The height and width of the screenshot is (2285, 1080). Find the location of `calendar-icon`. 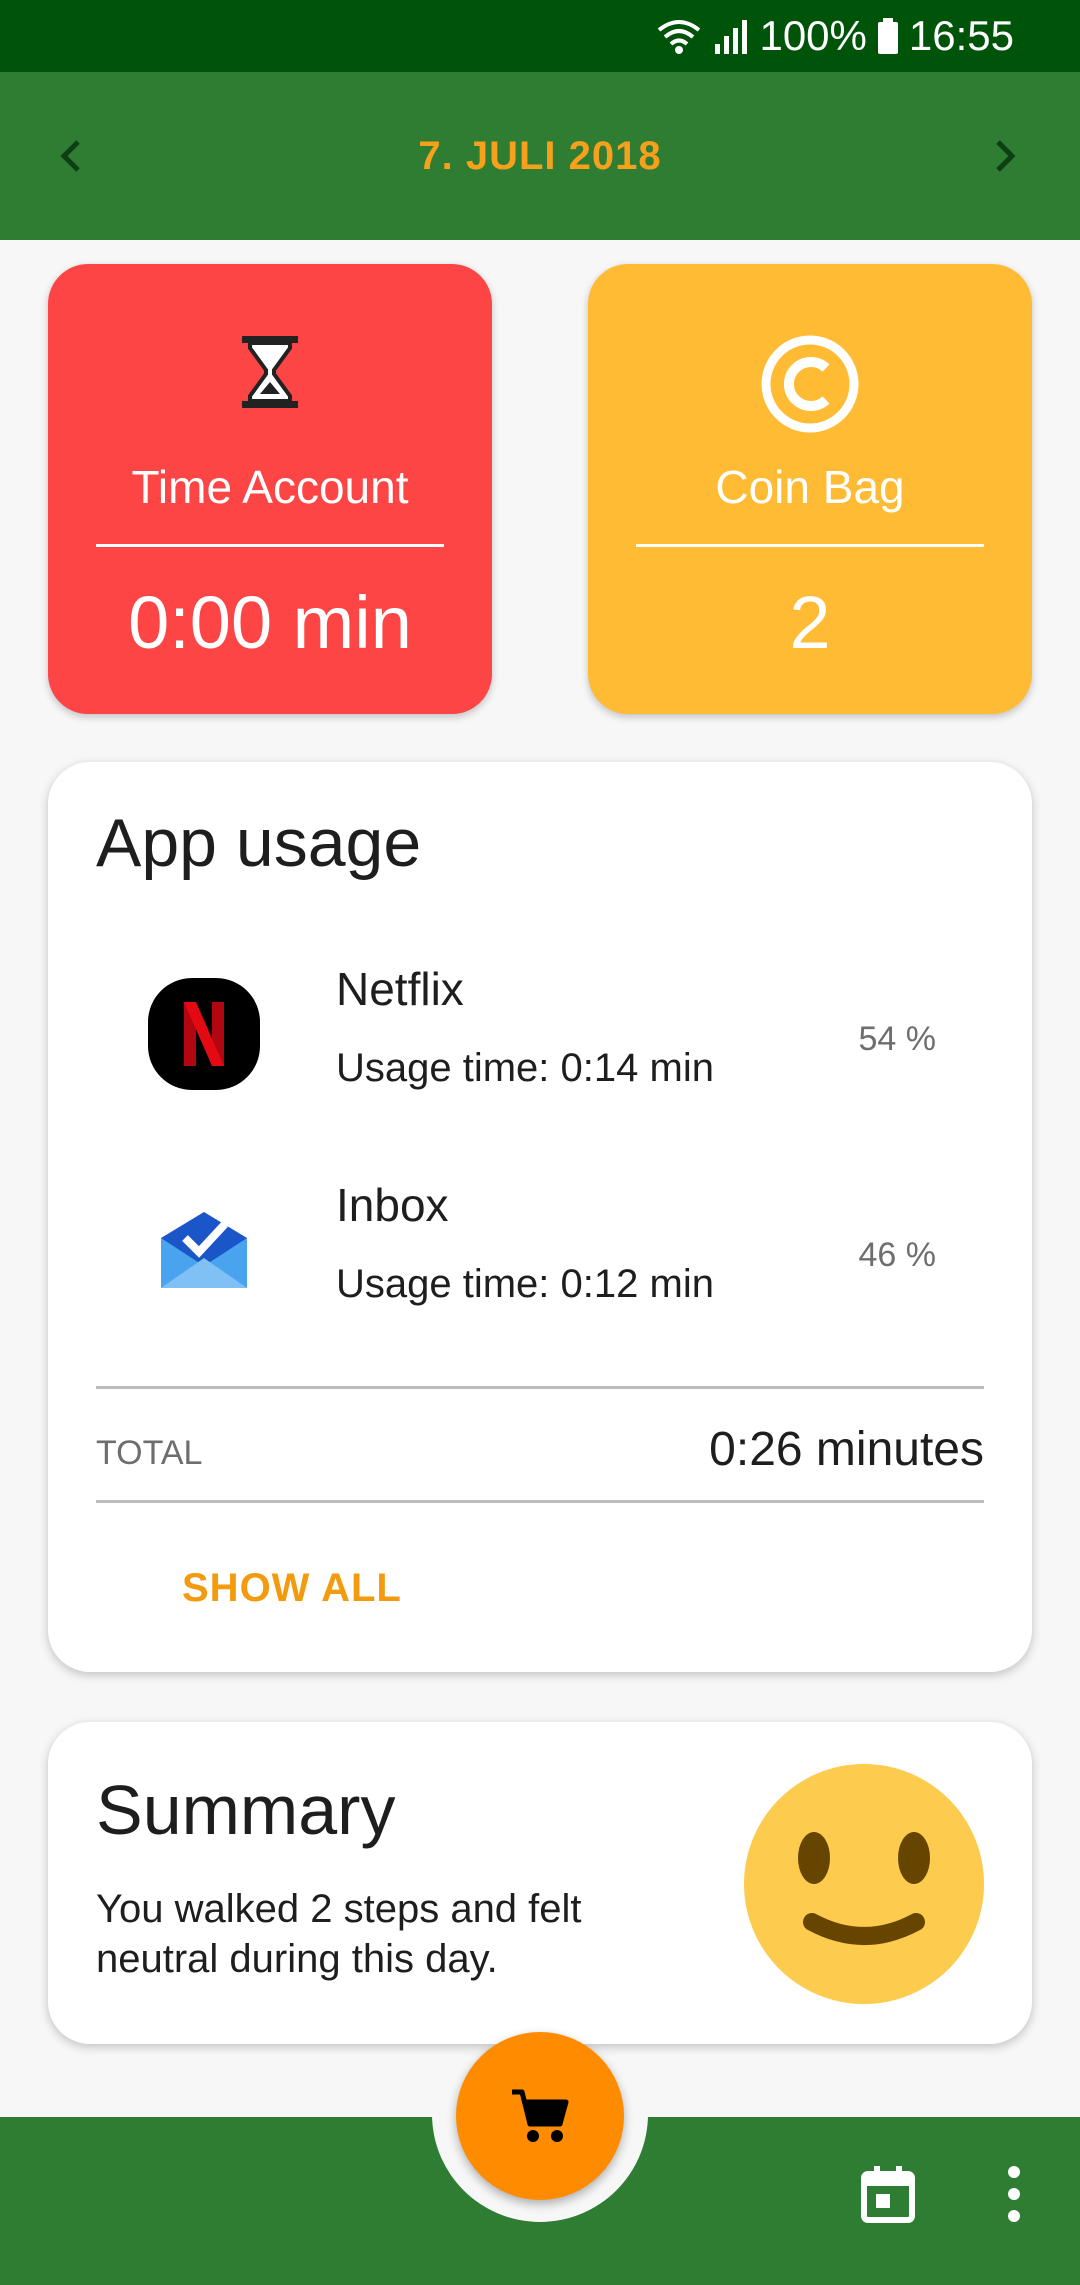

calendar-icon is located at coordinates (888, 2194).